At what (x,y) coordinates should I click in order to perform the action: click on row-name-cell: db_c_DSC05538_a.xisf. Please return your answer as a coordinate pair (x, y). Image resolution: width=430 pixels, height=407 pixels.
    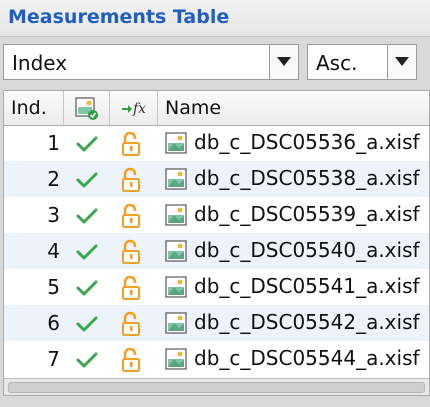
    Looking at the image, I should click on (311, 179).